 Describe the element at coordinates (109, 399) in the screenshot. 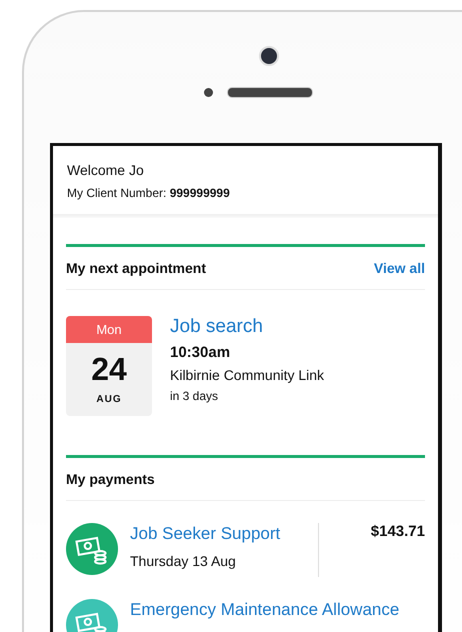

I see `month-label: AUG` at that location.